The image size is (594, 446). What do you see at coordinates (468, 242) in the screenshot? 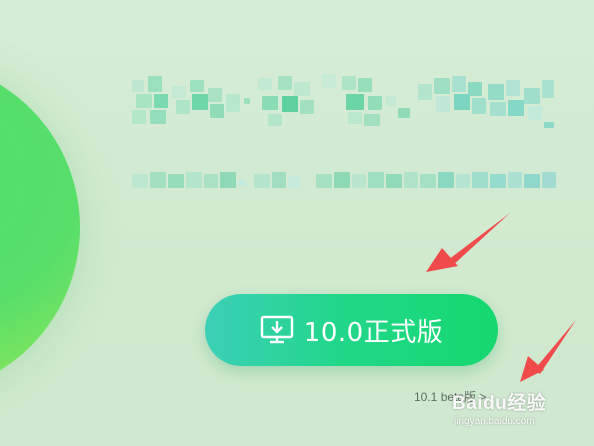
I see `annotation-arrow-upper` at bounding box center [468, 242].